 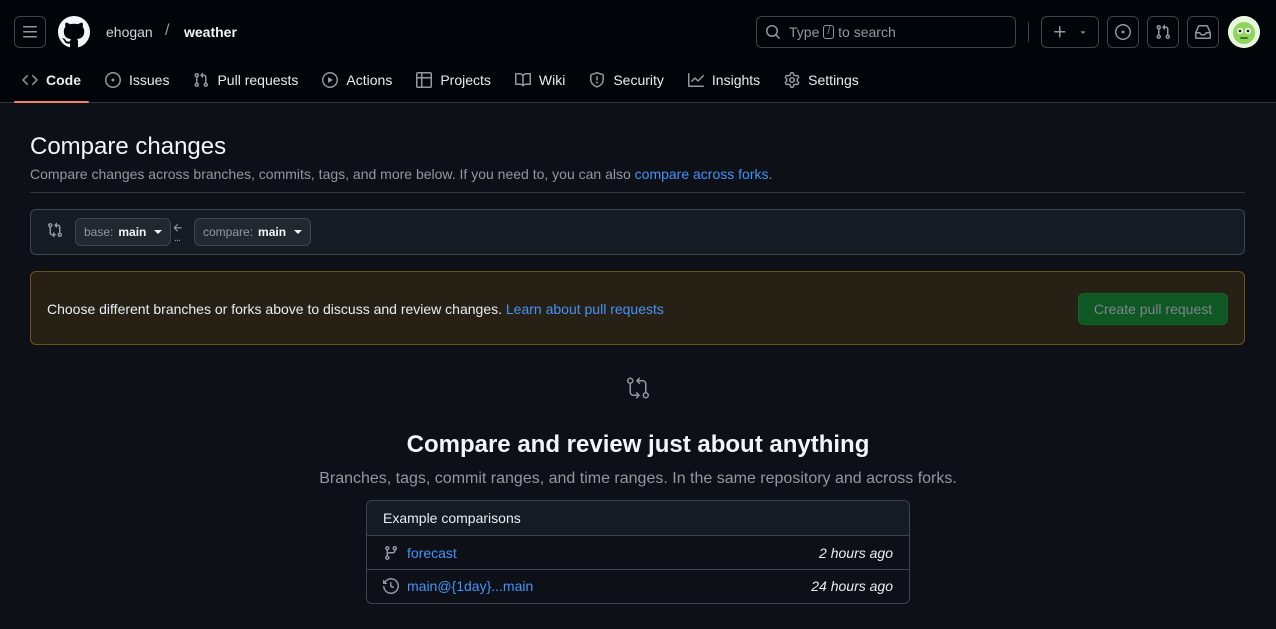 I want to click on blankslate-title: Compare and review just about anything, so click(x=638, y=444).